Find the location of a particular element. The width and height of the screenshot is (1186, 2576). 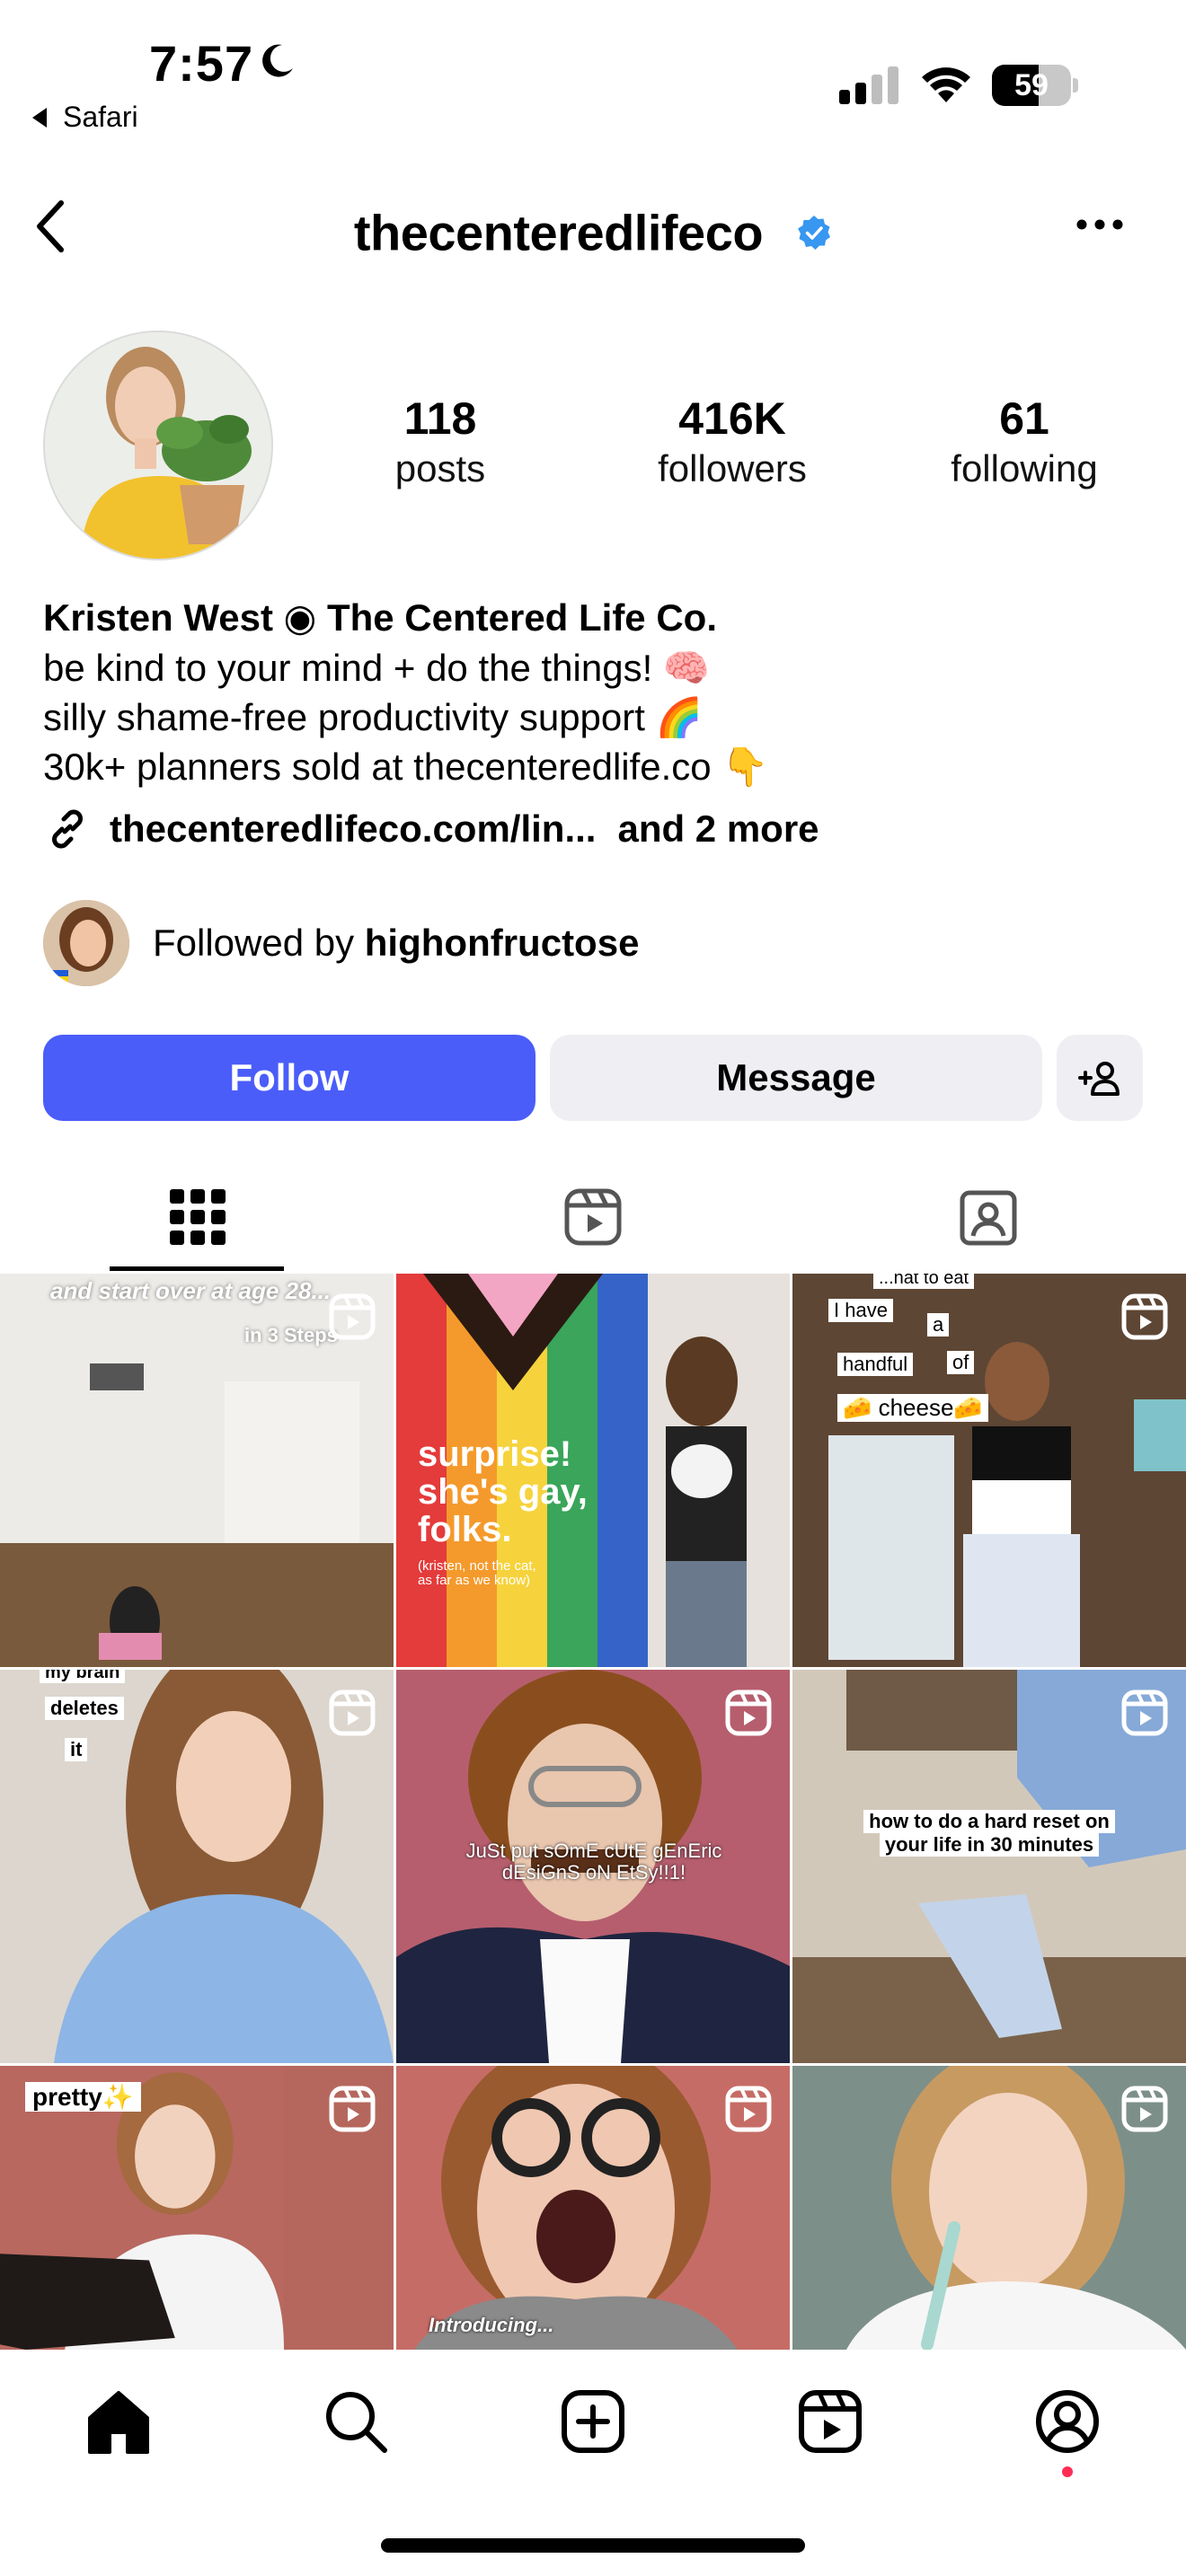

verified-badge-icon is located at coordinates (814, 233).